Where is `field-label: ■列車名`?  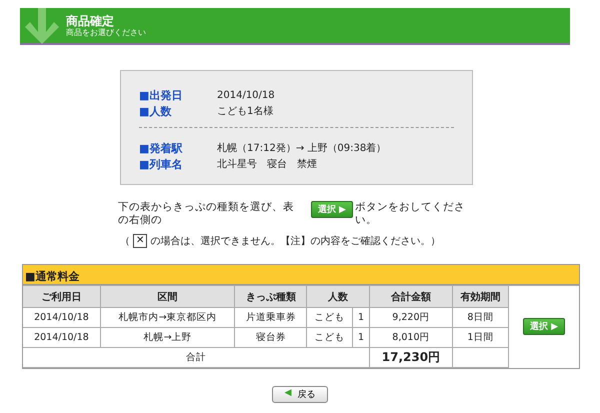 field-label: ■列車名 is located at coordinates (161, 164).